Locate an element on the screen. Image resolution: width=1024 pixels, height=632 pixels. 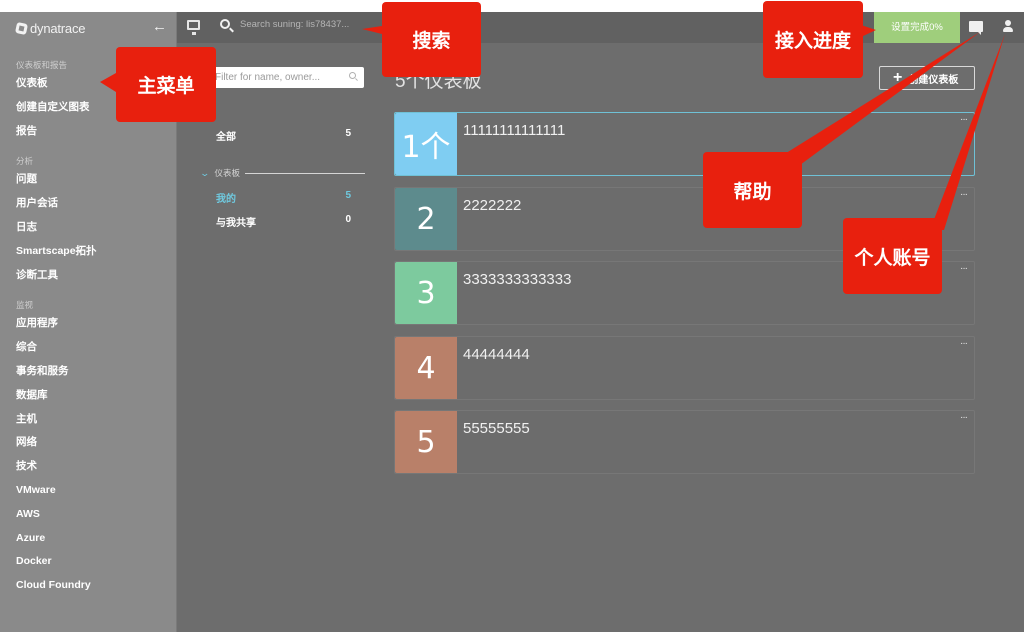
setup-progress-button: 设置完成0% is located at coordinates (917, 27).